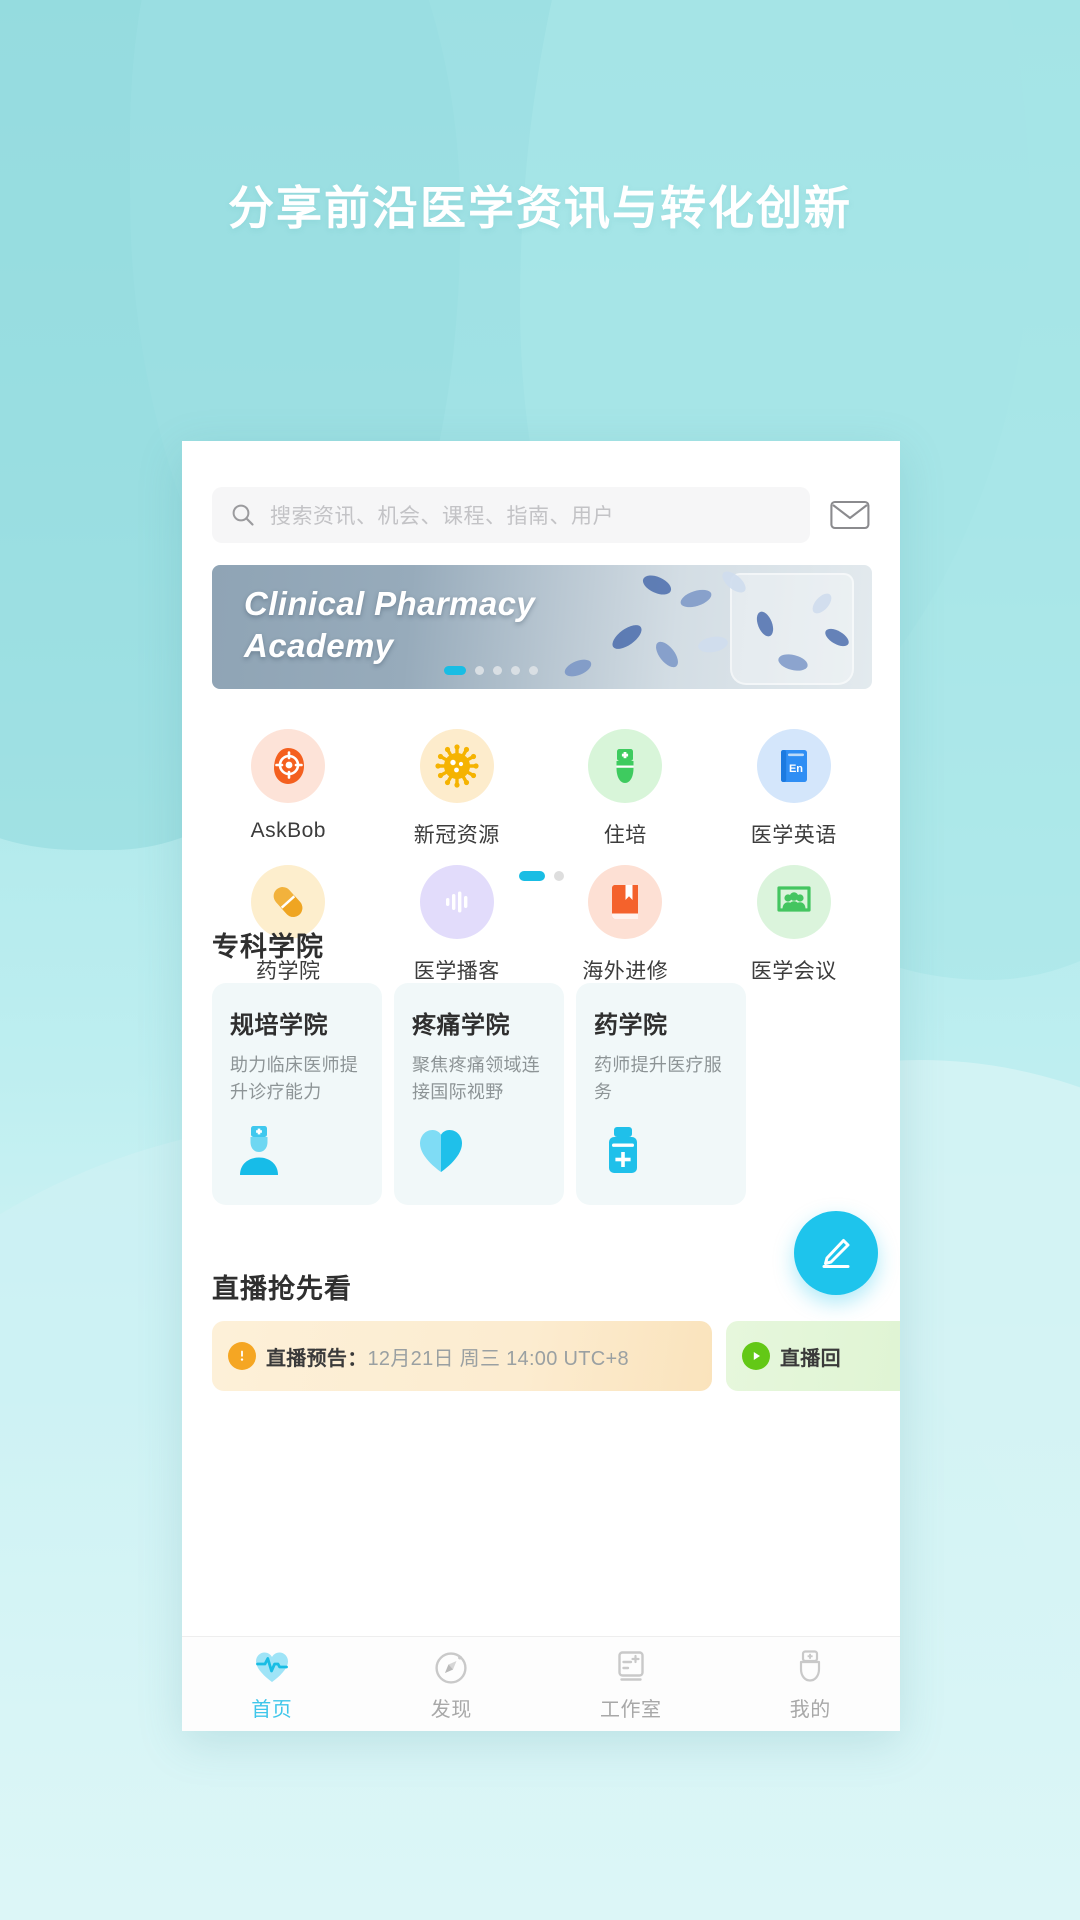  What do you see at coordinates (476, 1078) in the screenshot?
I see `academy-card-desc: 聚焦疼痛领域连接国际视野` at bounding box center [476, 1078].